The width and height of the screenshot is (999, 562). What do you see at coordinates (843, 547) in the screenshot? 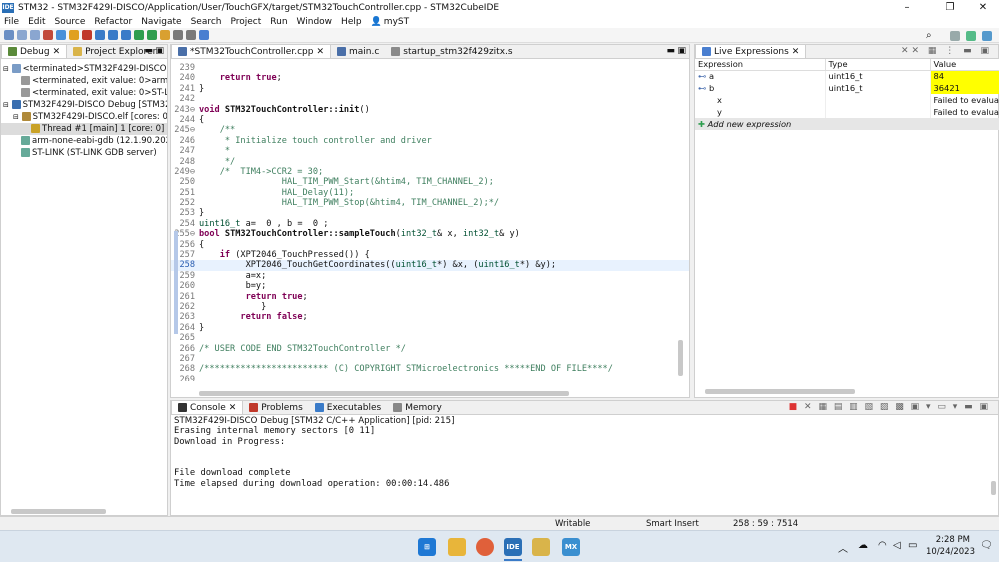
I see `chevron-up-icon: ︿` at bounding box center [843, 547].